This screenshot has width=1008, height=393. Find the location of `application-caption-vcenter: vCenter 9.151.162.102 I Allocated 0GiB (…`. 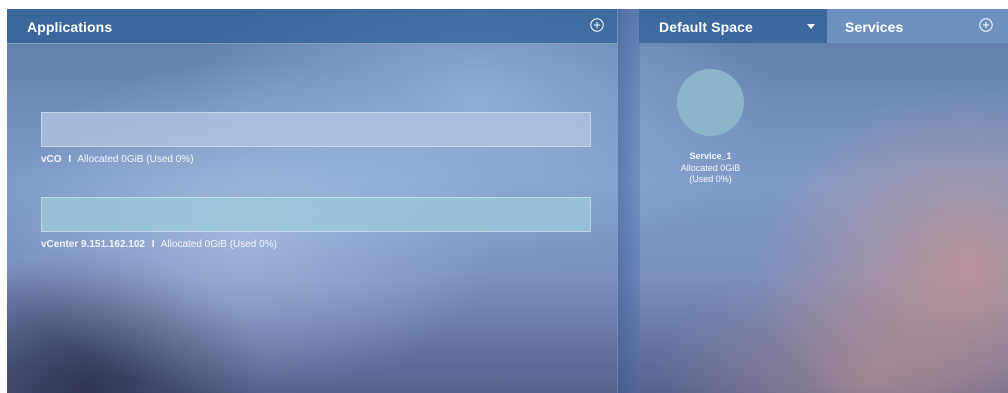

application-caption-vcenter: vCenter 9.151.162.102 I Allocated 0GiB (… is located at coordinates (159, 244).